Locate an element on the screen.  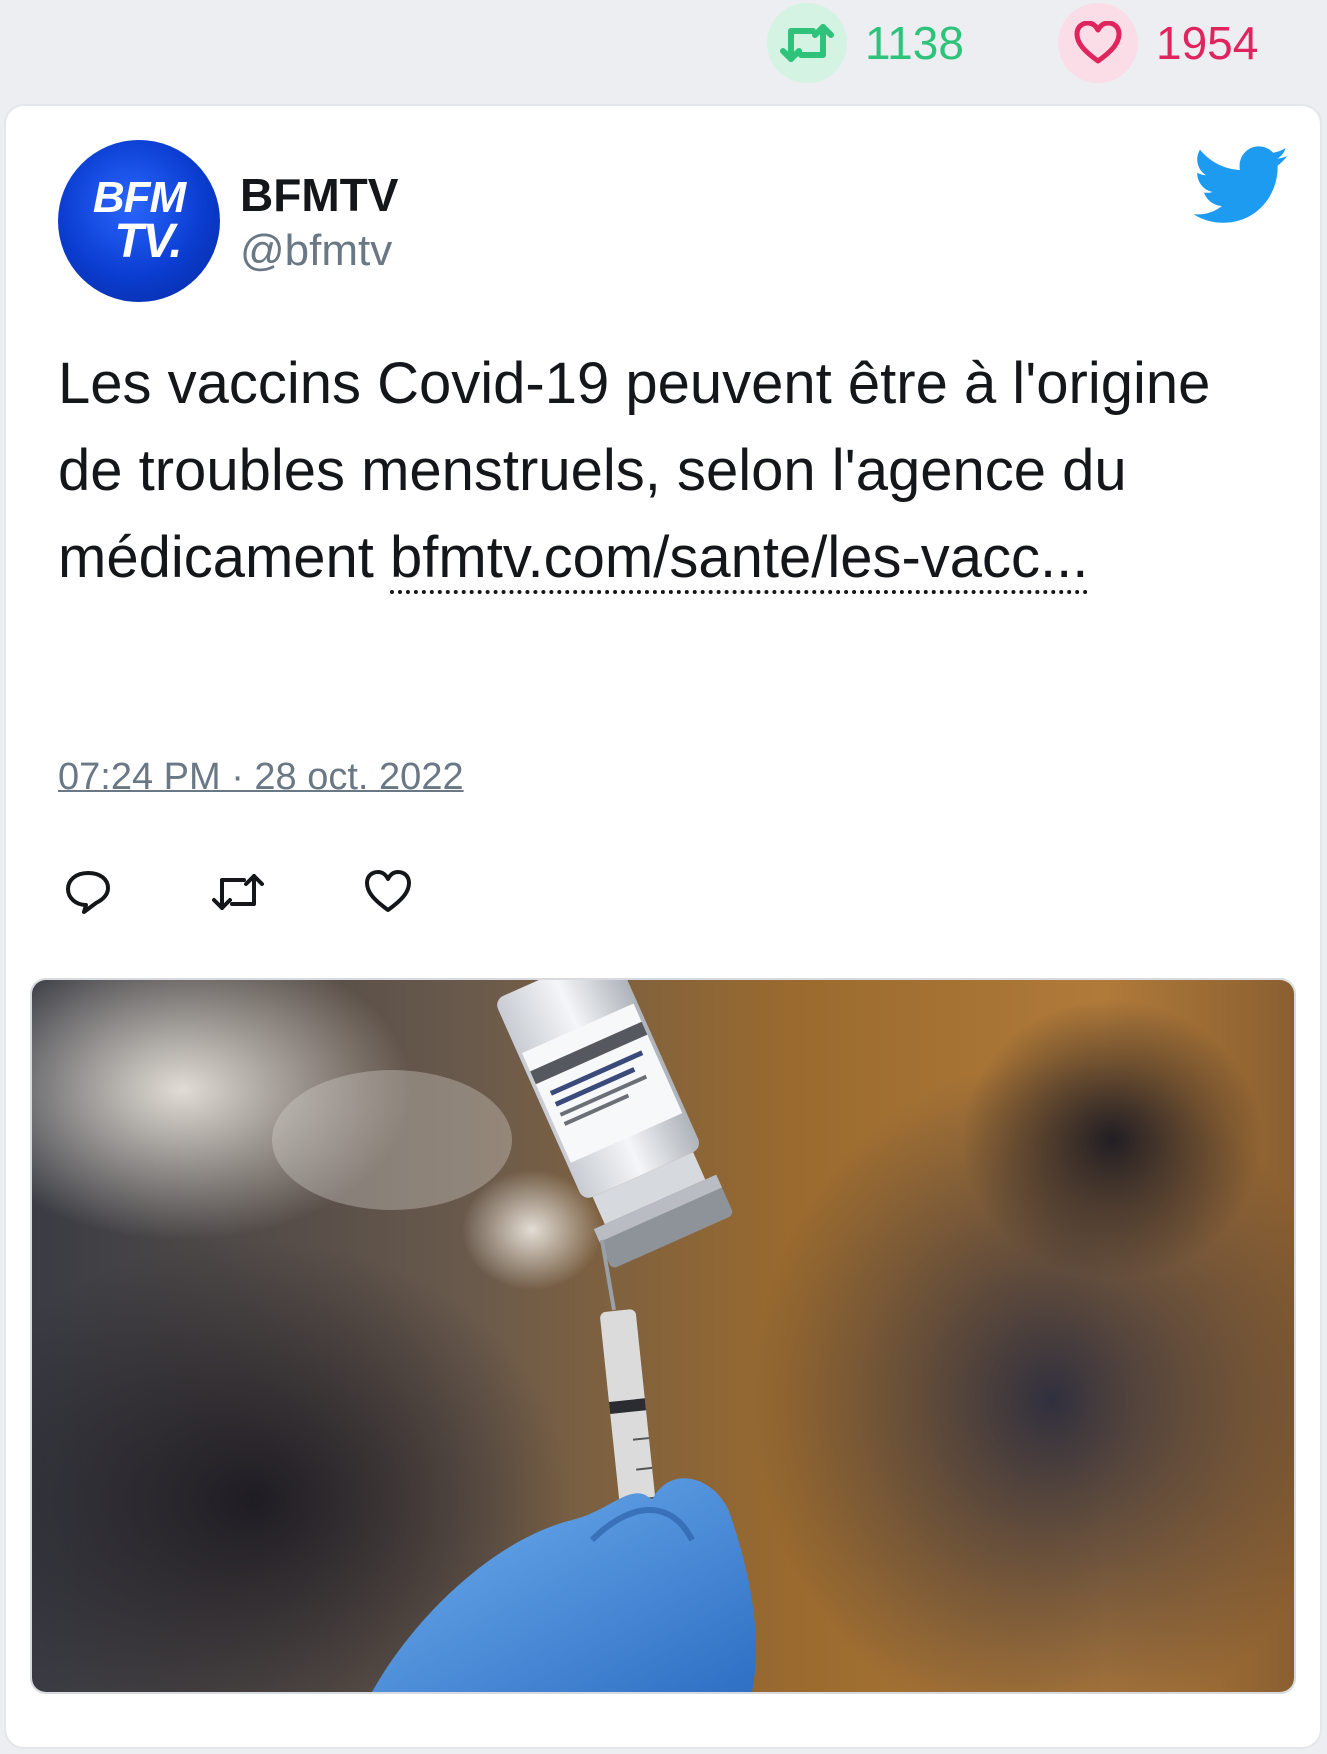
author-name: BFMTV is located at coordinates (319, 195).